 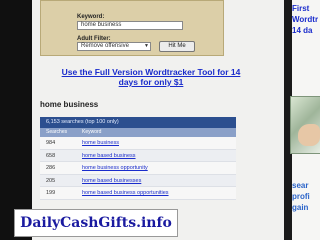 What do you see at coordinates (309, 135) in the screenshot?
I see `hand-image` at bounding box center [309, 135].